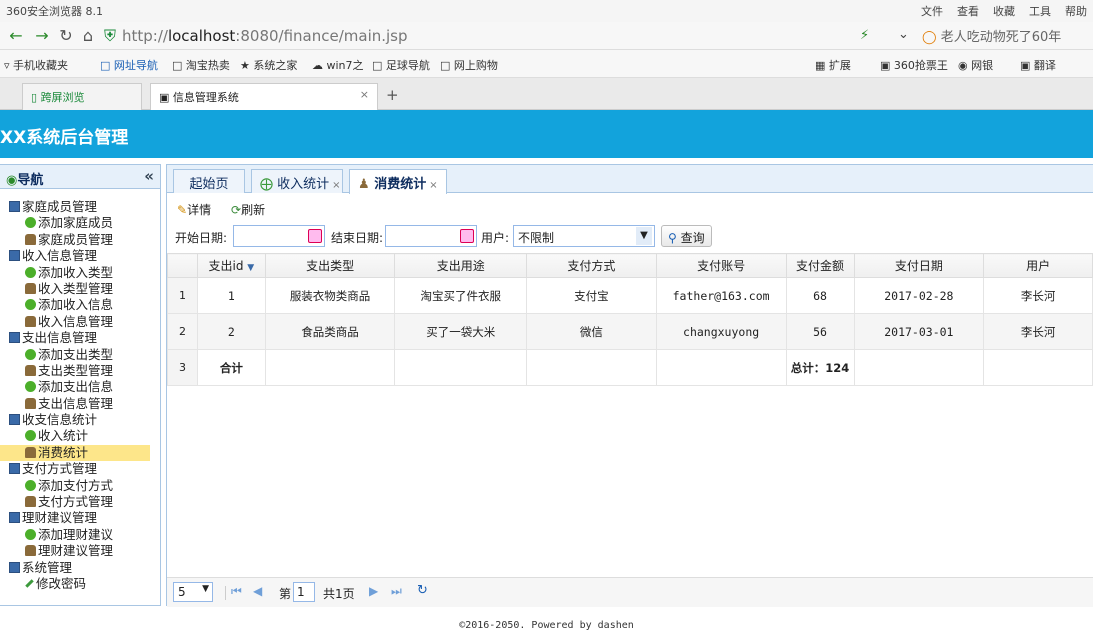  What do you see at coordinates (1076, 11) in the screenshot?
I see `menu-help: 帮助` at bounding box center [1076, 11].